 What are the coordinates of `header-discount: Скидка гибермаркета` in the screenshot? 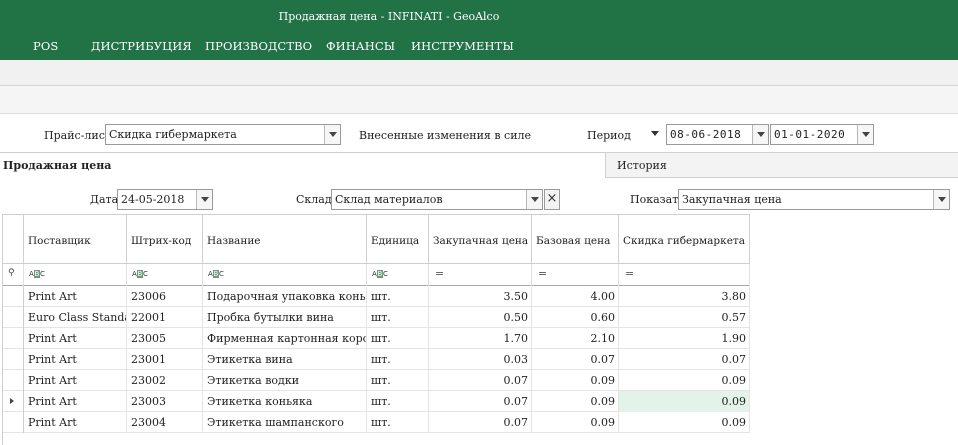 It's located at (684, 240).